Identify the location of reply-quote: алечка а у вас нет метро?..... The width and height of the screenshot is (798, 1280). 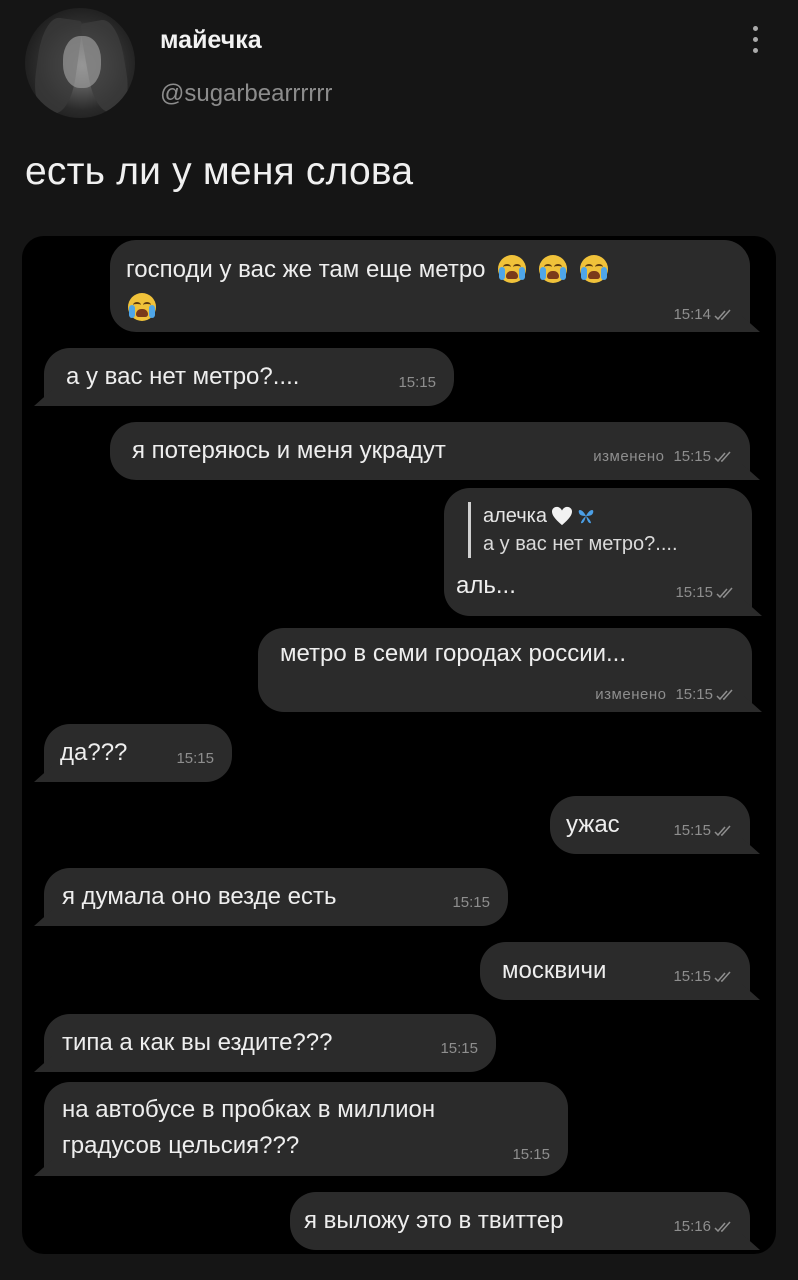
(573, 530).